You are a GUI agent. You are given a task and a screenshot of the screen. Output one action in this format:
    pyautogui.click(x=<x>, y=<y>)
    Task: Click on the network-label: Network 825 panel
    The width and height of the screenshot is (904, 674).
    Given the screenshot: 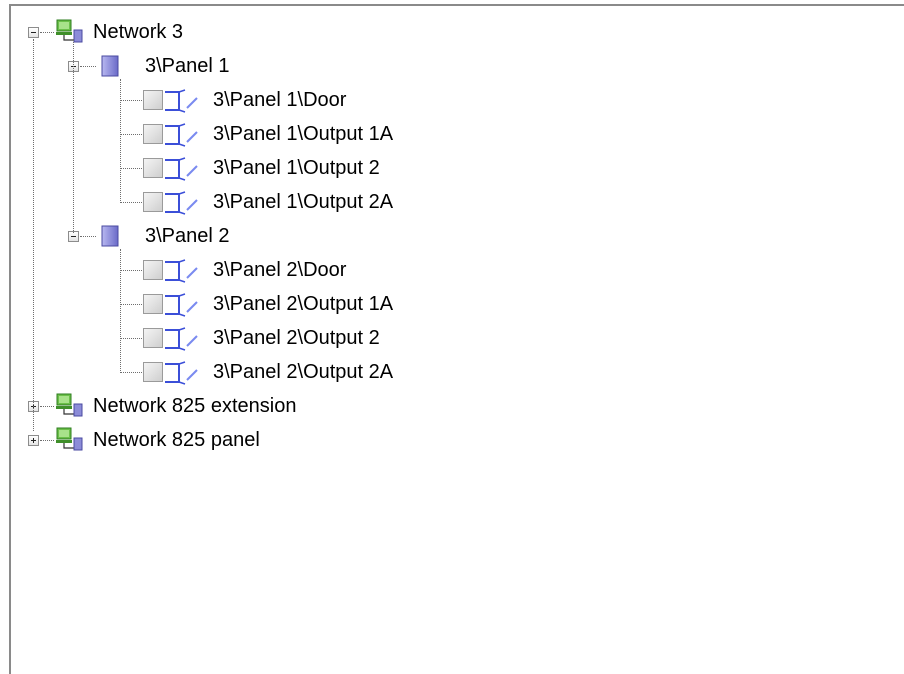 What is the action you would take?
    pyautogui.click(x=176, y=440)
    